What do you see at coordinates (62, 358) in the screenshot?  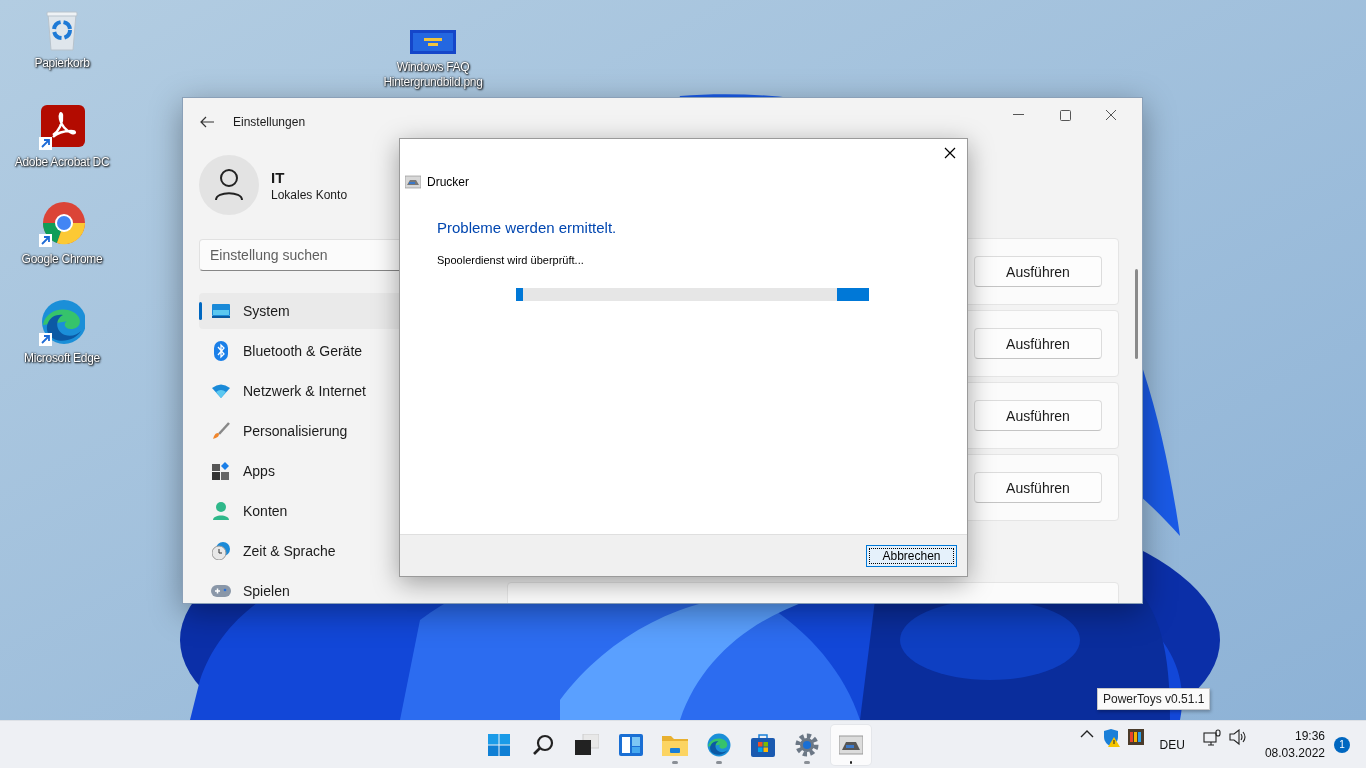 I see `icon-label: Microsoft Edge` at bounding box center [62, 358].